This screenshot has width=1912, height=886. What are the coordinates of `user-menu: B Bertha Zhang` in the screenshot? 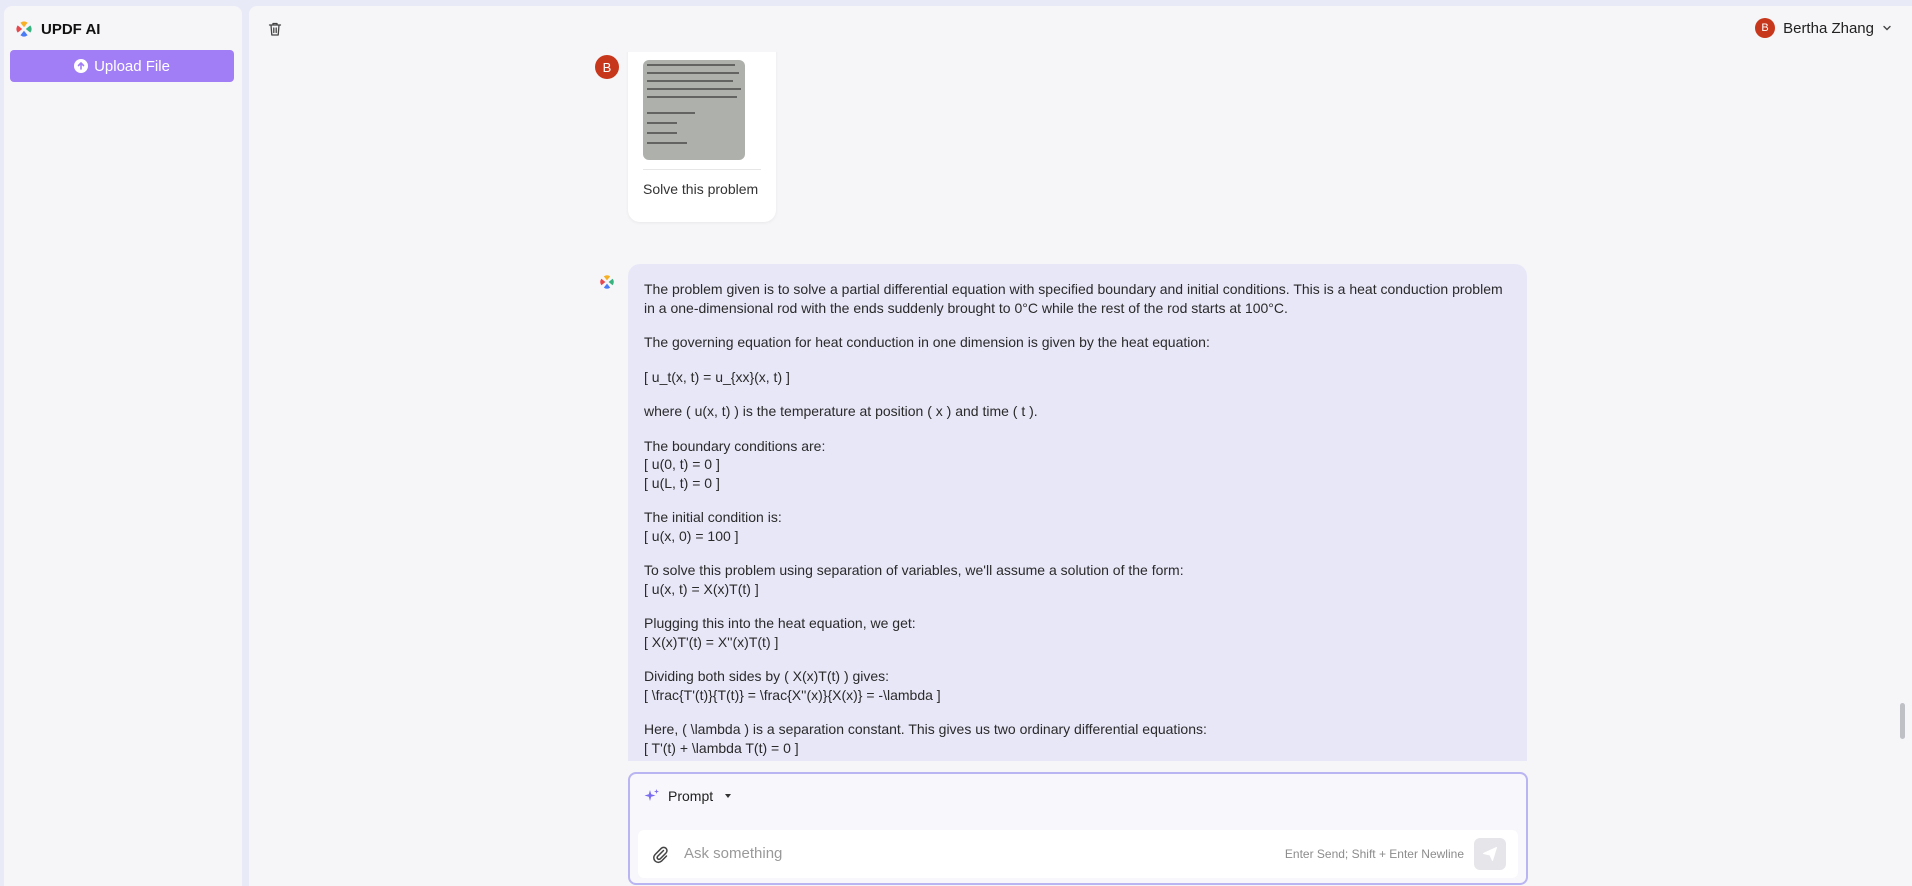 It's located at (1823, 28).